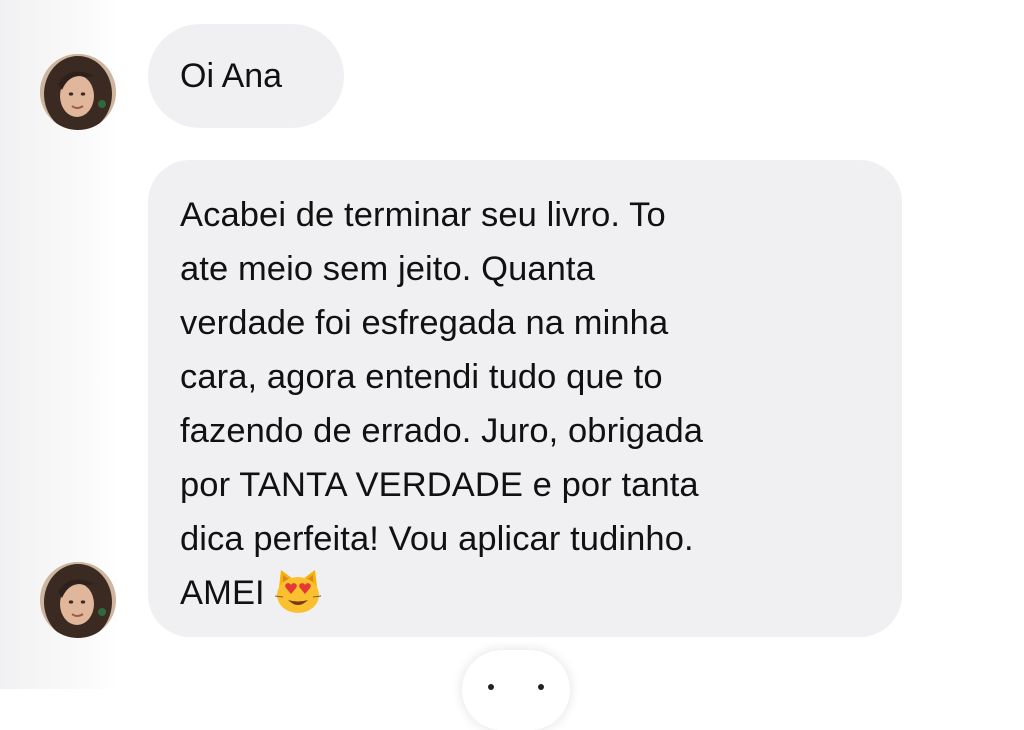 The image size is (1024, 730). Describe the element at coordinates (442, 431) in the screenshot. I see `message-text-line: fazendo de errado. Juro, obrigada` at that location.